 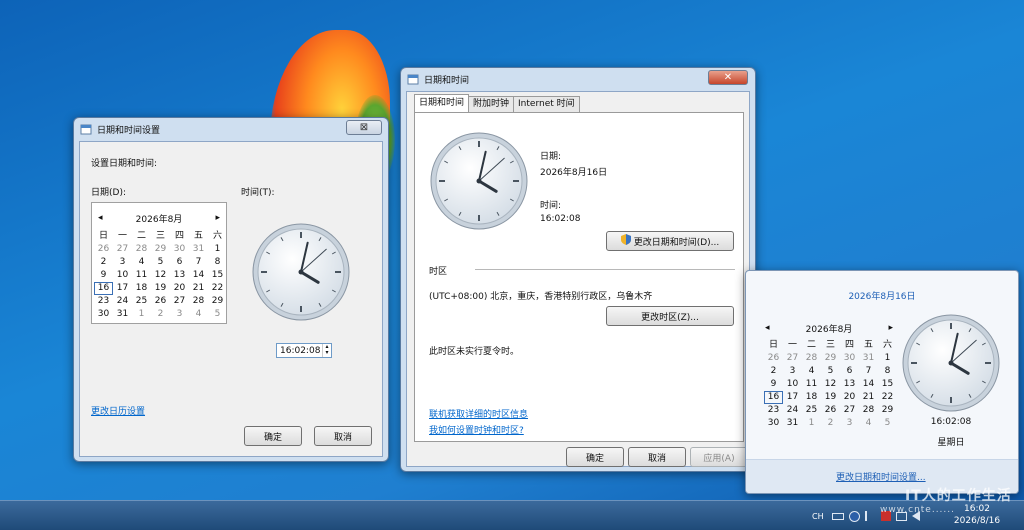 What do you see at coordinates (198, 262) in the screenshot?
I see `calendar-day: 7` at bounding box center [198, 262].